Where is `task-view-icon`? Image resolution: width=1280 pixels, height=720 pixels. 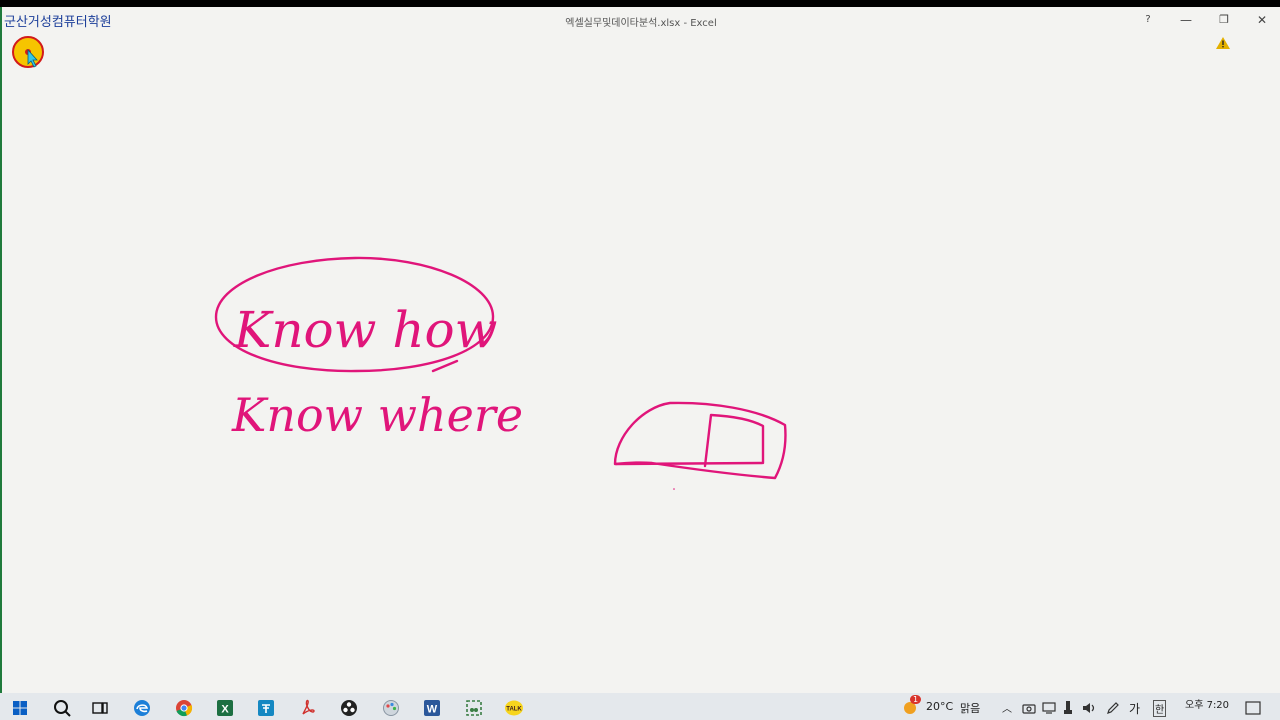 task-view-icon is located at coordinates (100, 708).